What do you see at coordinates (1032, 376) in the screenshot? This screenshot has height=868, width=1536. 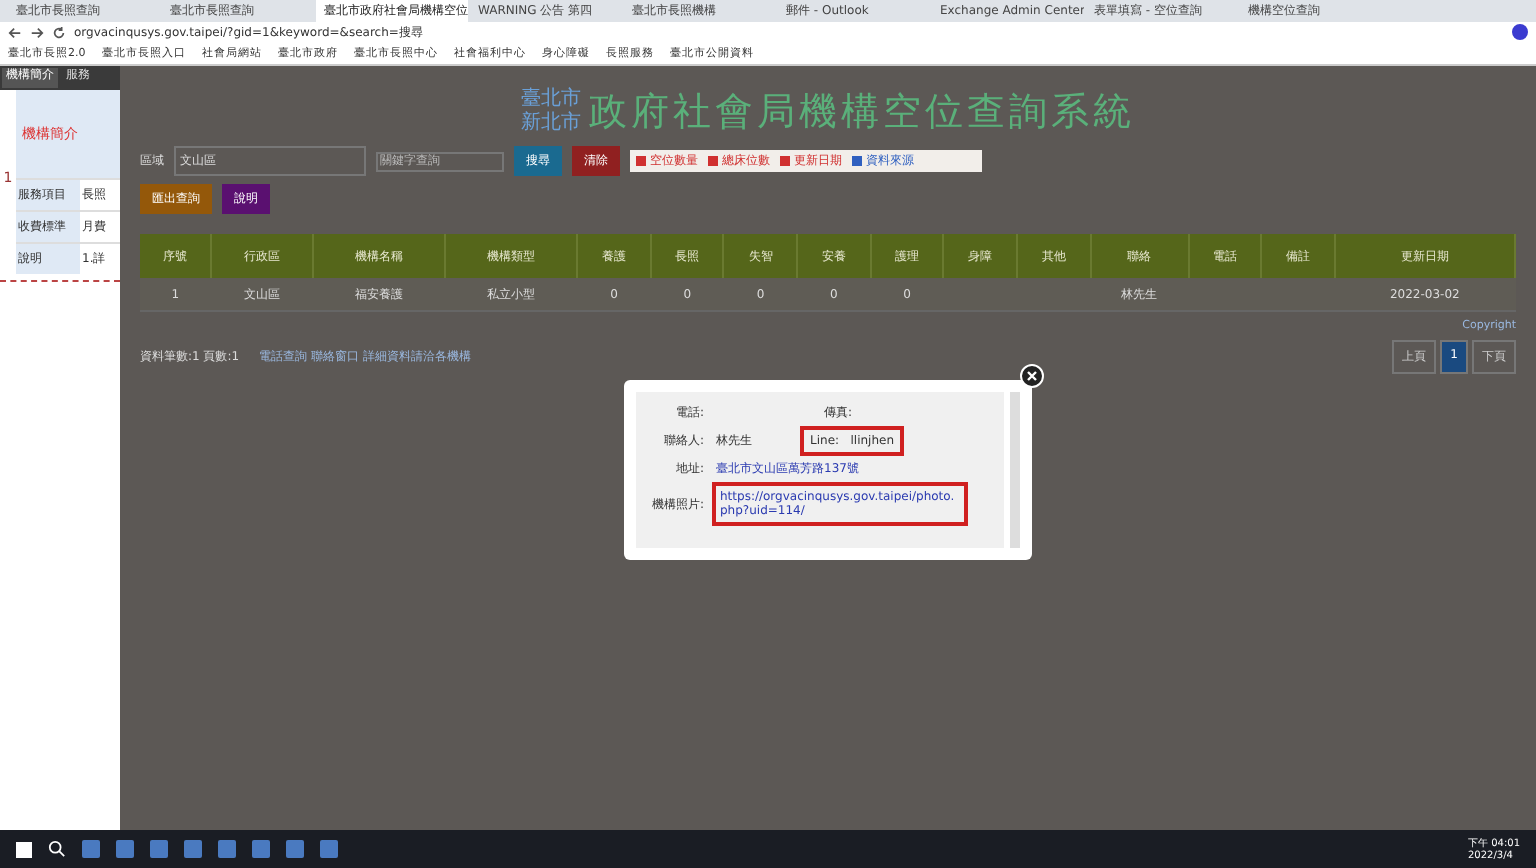 I see `close-icon` at bounding box center [1032, 376].